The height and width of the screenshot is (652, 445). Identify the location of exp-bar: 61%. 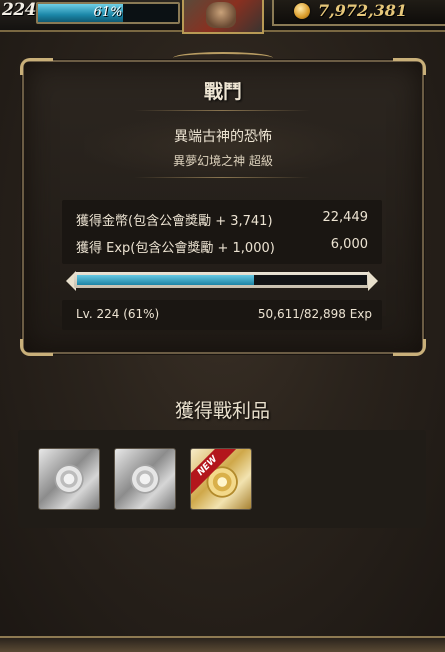
(108, 13).